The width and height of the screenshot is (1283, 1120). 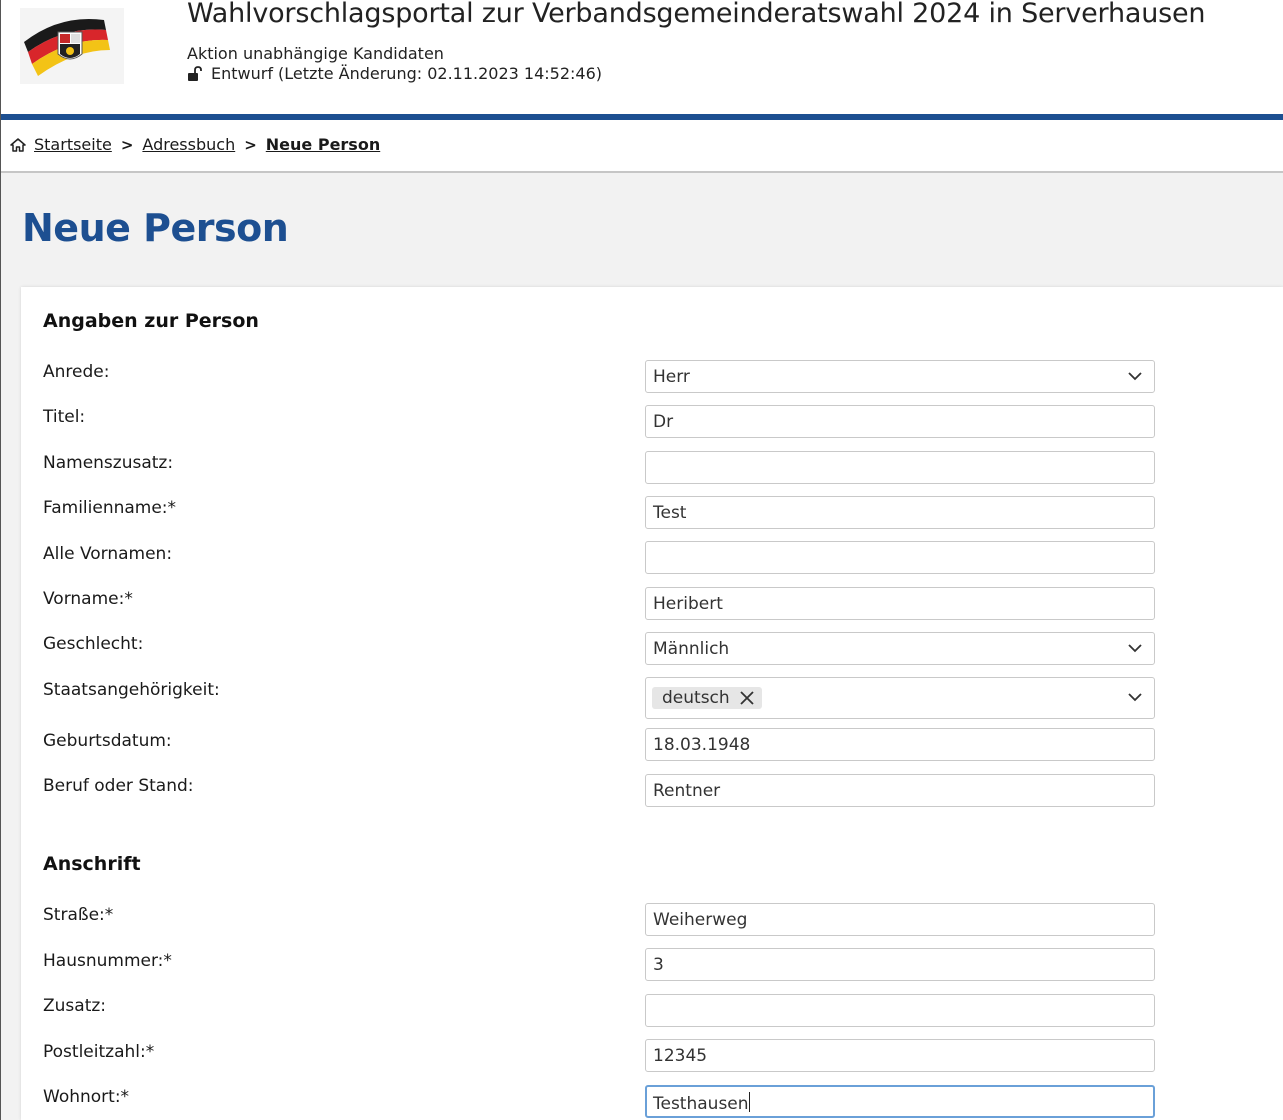 I want to click on home-icon, so click(x=18, y=144).